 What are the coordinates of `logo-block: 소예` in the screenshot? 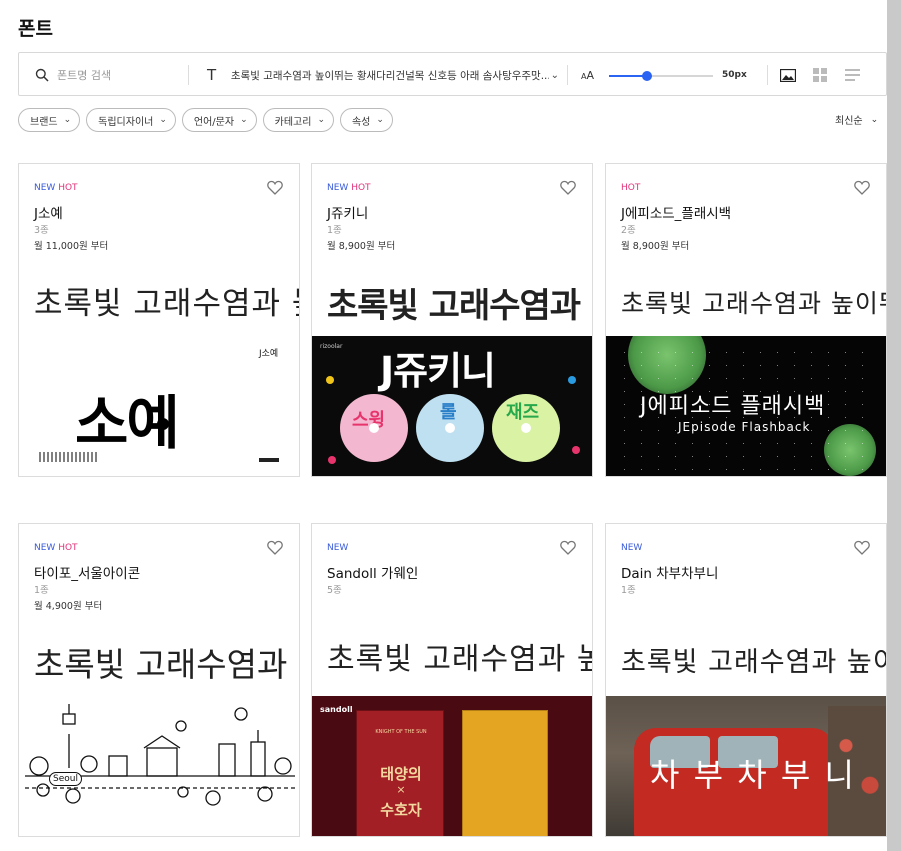 It's located at (159, 413).